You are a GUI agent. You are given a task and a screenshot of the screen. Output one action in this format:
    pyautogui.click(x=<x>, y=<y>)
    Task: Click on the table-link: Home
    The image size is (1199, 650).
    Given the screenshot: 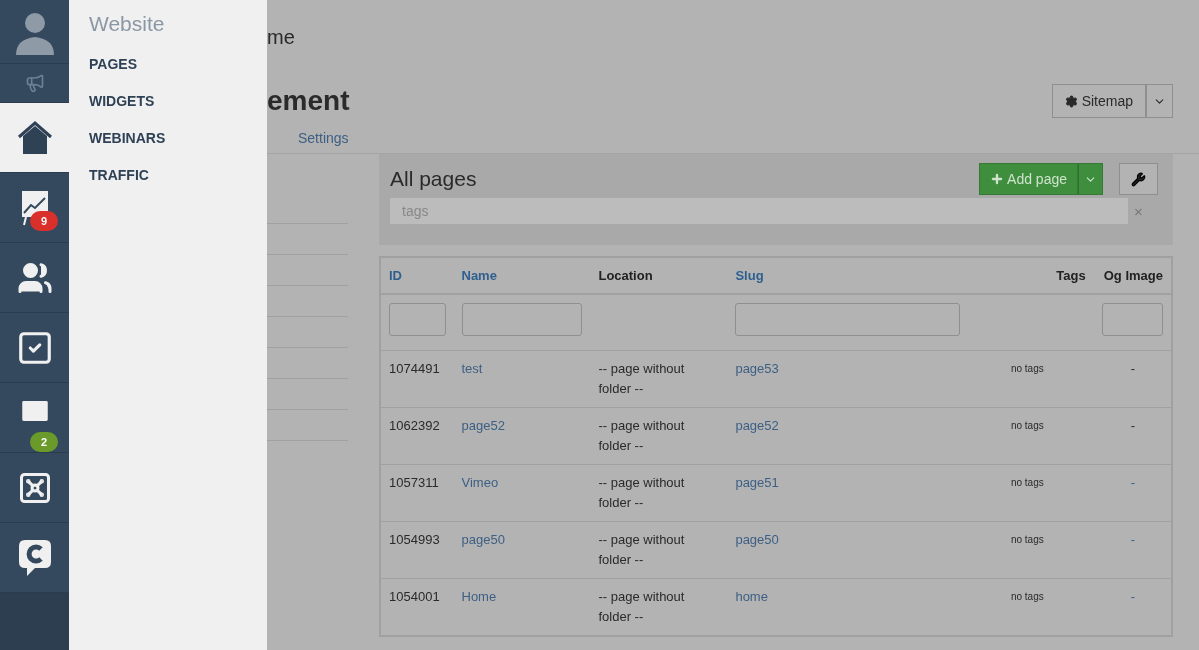 What is the action you would take?
    pyautogui.click(x=479, y=596)
    